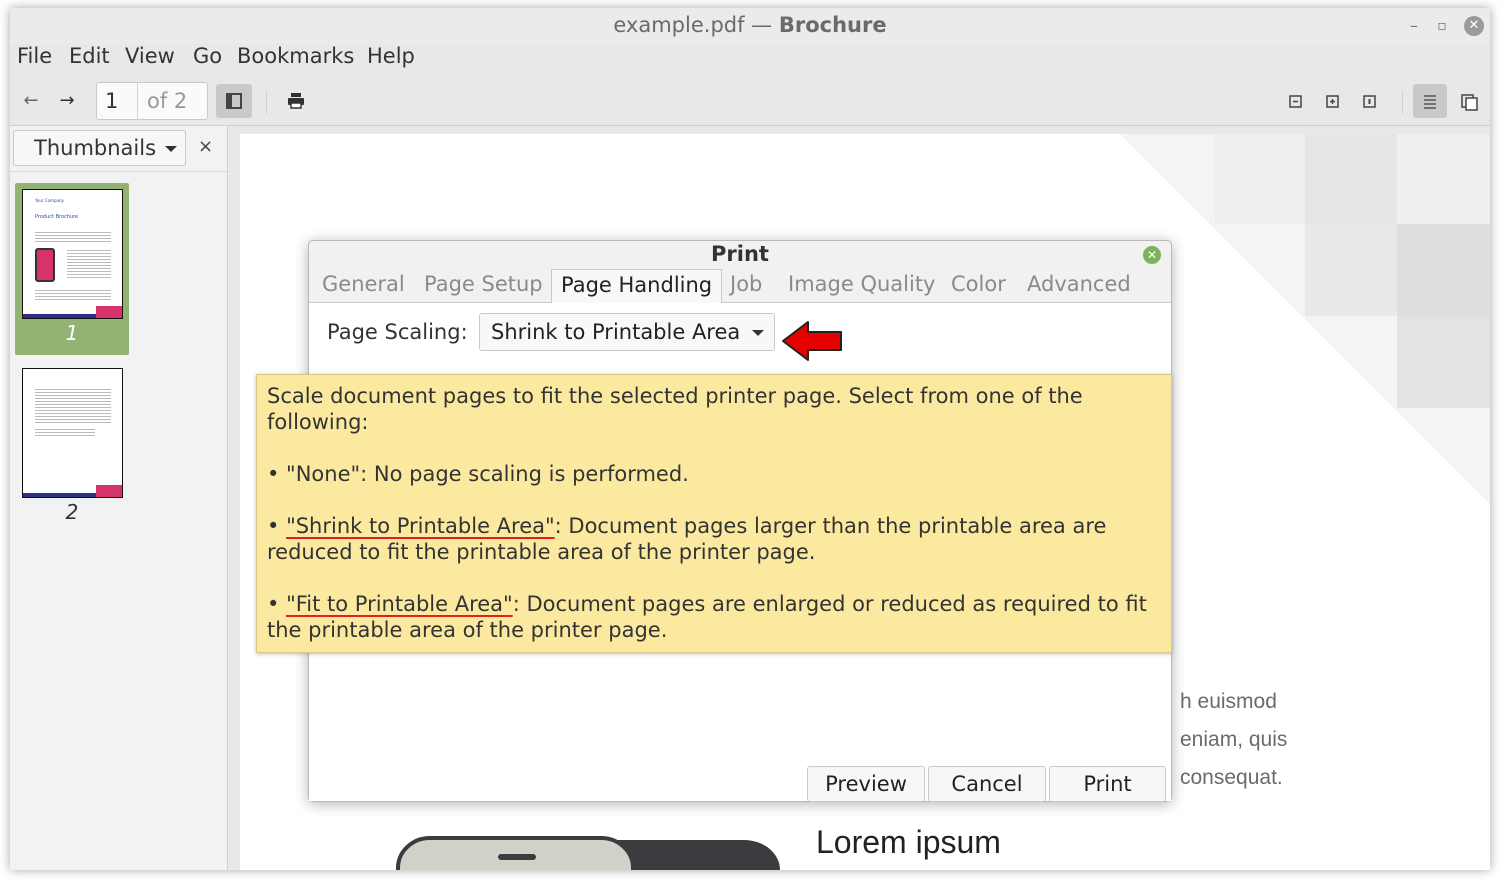 This screenshot has width=1508, height=887. I want to click on sidebar-divider, so click(118, 171).